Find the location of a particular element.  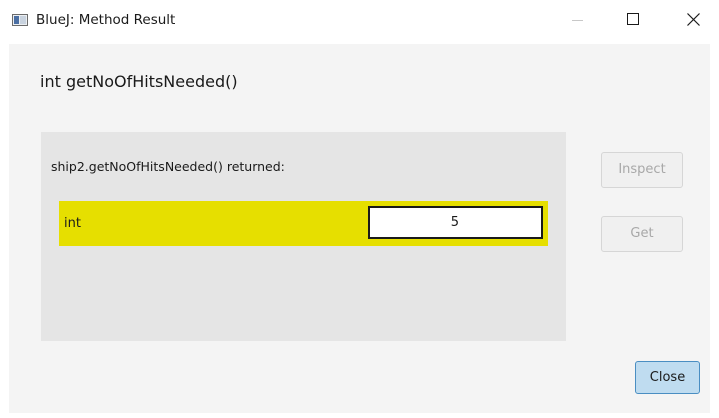

close-button: Close is located at coordinates (667, 377).